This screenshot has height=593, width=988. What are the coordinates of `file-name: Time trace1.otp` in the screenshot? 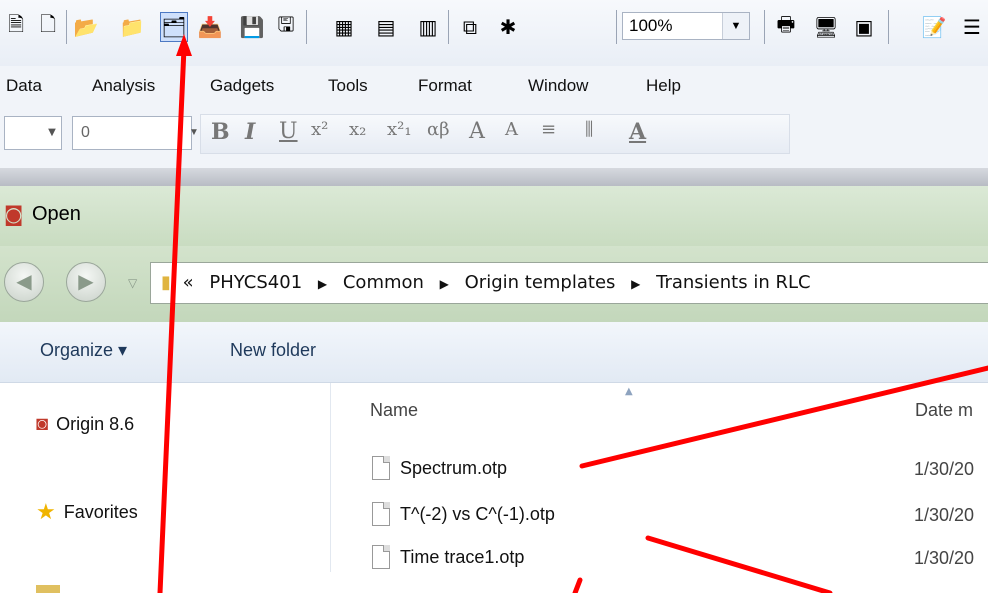 It's located at (462, 556).